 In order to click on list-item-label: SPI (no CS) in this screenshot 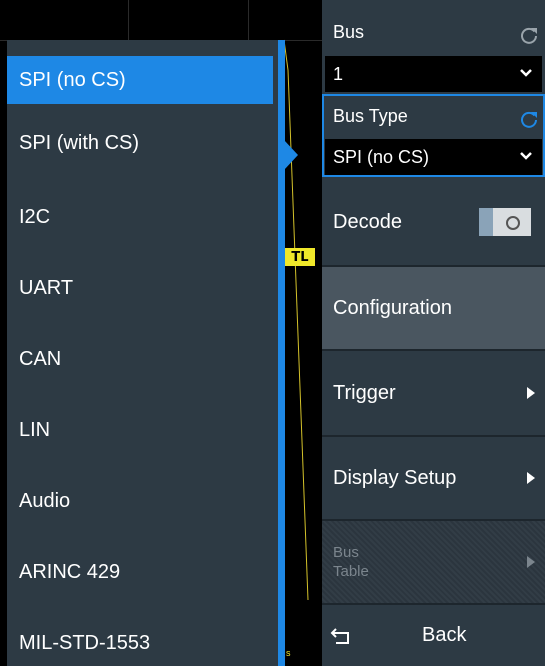, I will do `click(72, 79)`.